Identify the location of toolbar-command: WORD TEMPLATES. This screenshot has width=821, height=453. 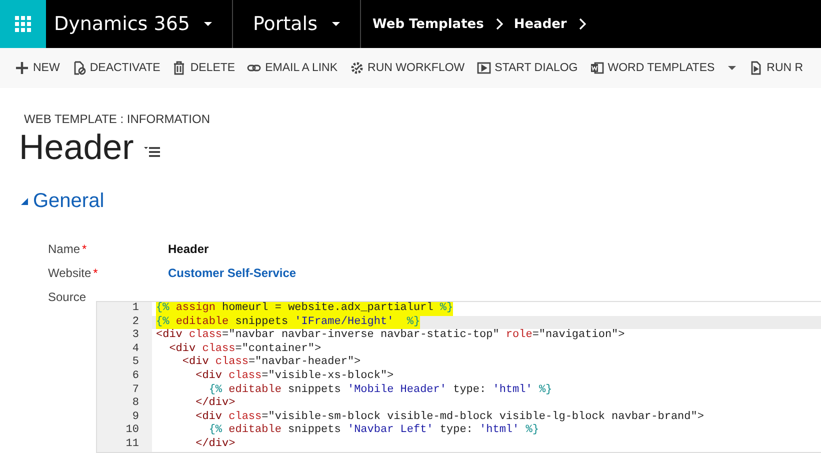
(663, 68).